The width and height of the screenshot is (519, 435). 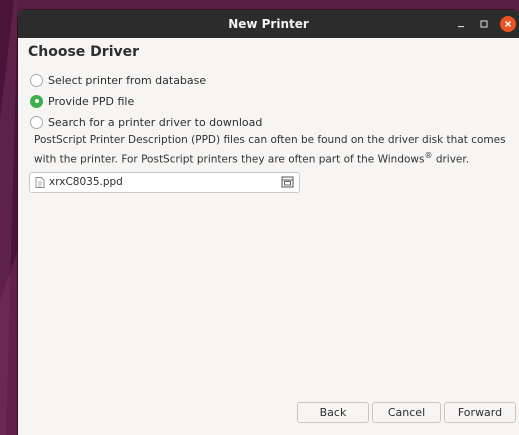 What do you see at coordinates (86, 182) in the screenshot?
I see `selected-file-name: xrxC8035.ppd` at bounding box center [86, 182].